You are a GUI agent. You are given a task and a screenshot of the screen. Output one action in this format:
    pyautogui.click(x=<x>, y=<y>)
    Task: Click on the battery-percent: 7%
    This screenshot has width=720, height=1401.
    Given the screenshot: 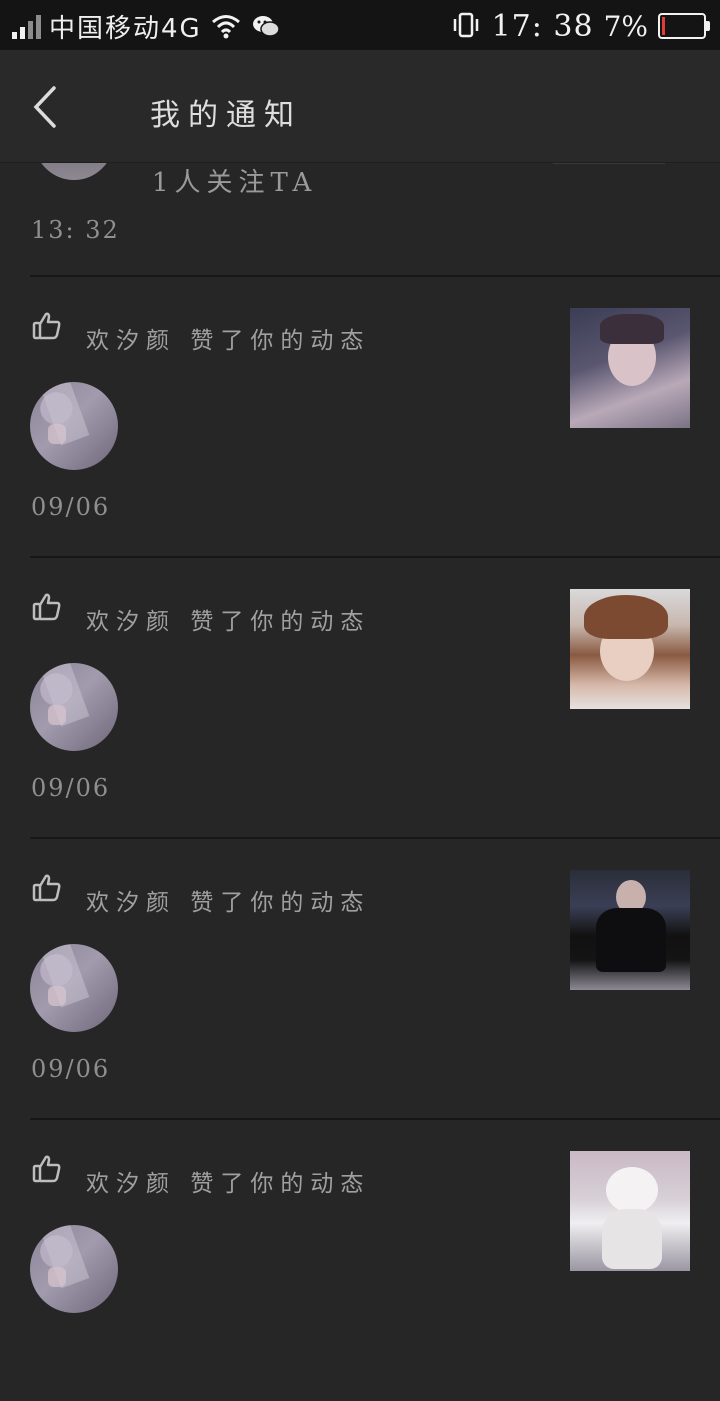 What is the action you would take?
    pyautogui.click(x=625, y=26)
    